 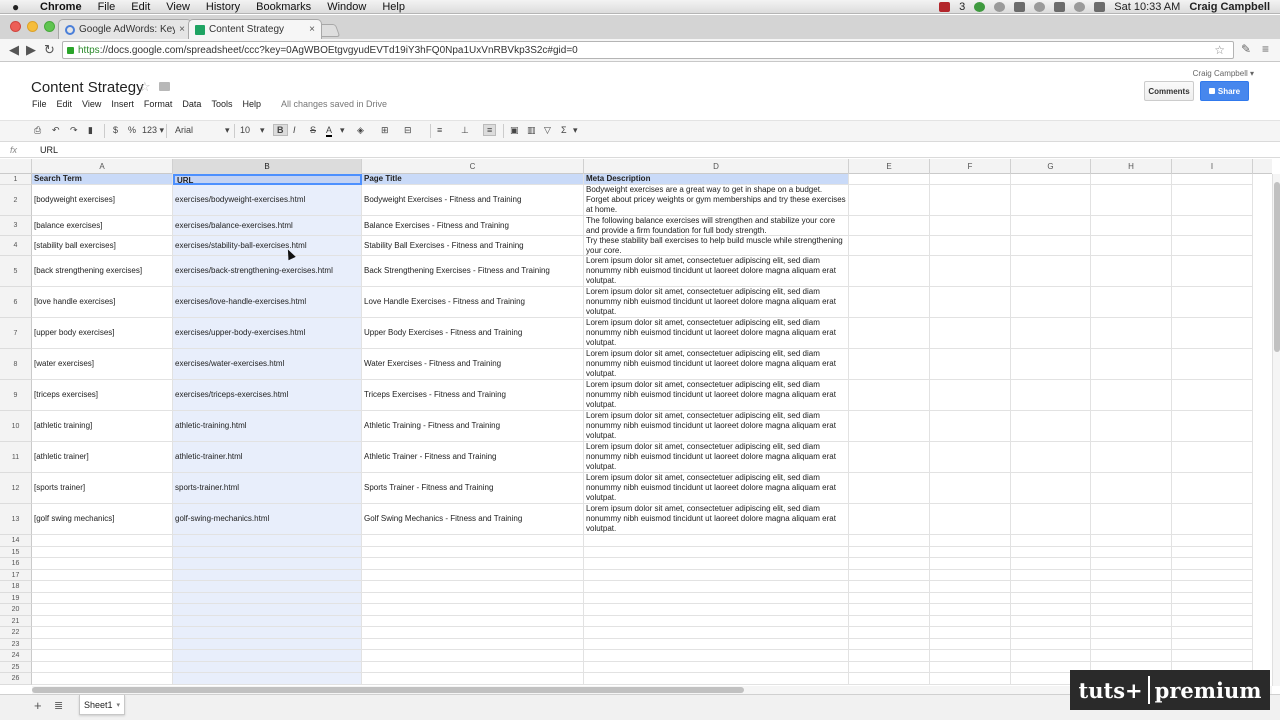 I want to click on insert-comment-icon: ▣, so click(x=514, y=130).